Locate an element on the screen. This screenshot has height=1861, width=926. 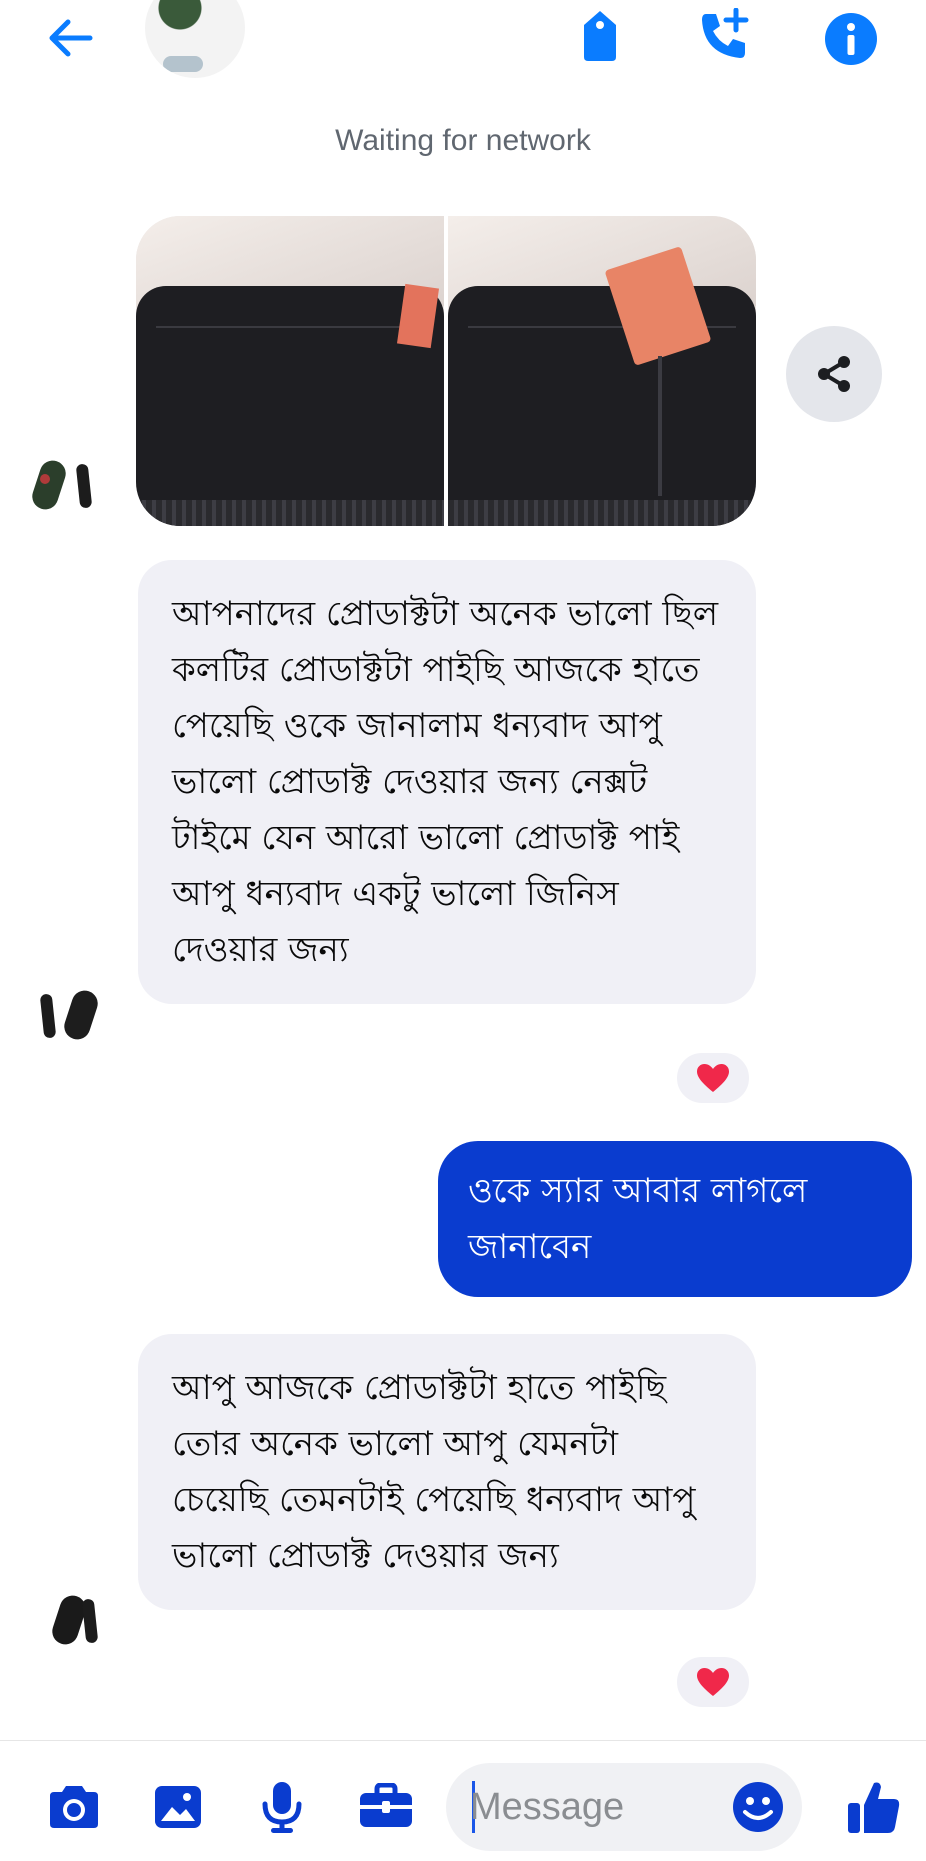
microphone-icon is located at coordinates (282, 1807).